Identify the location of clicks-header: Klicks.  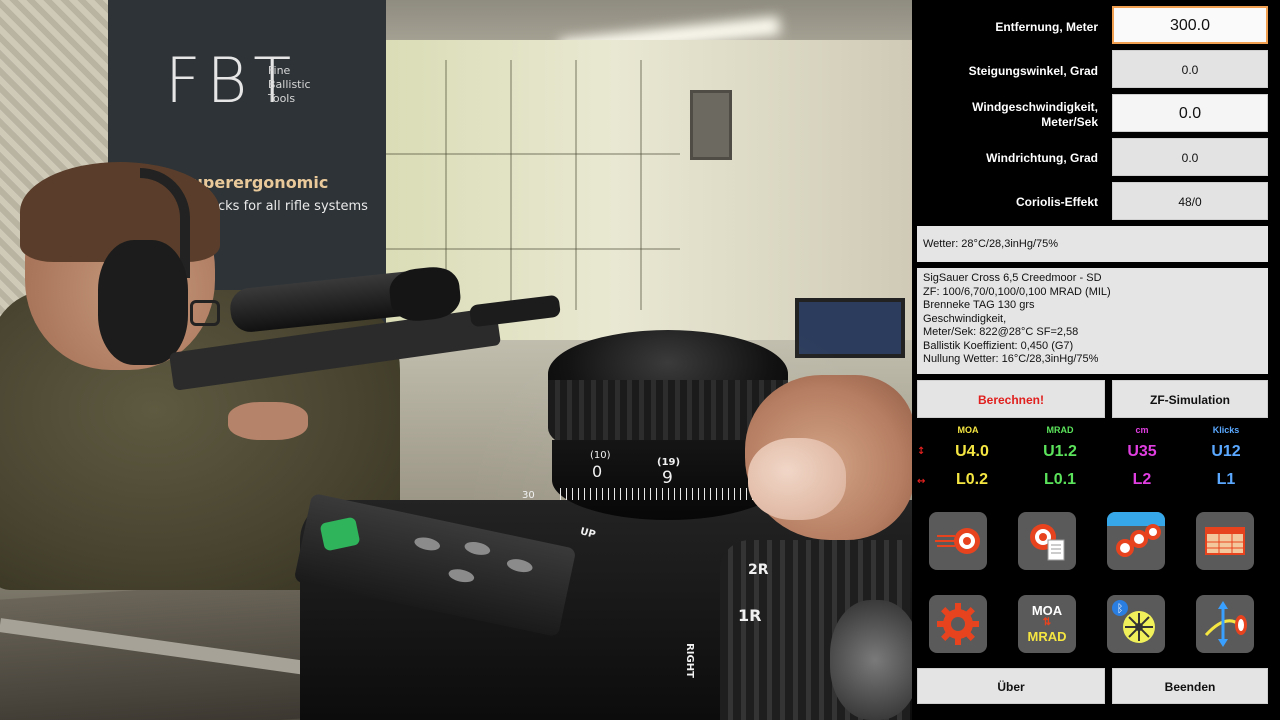
(1226, 430).